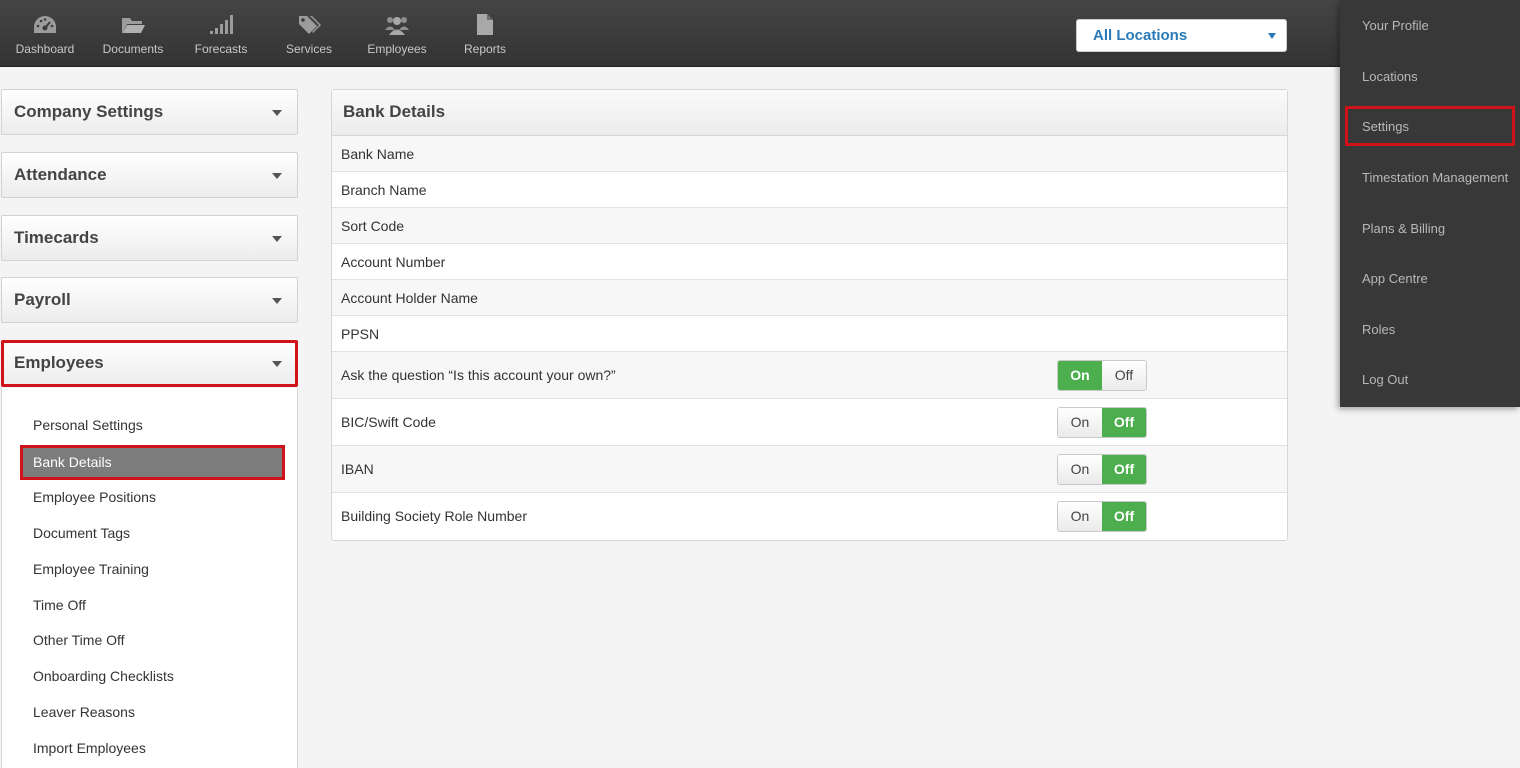 This screenshot has height=768, width=1520. Describe the element at coordinates (809, 334) in the screenshot. I see `field-row-ppsn: PPSN` at that location.